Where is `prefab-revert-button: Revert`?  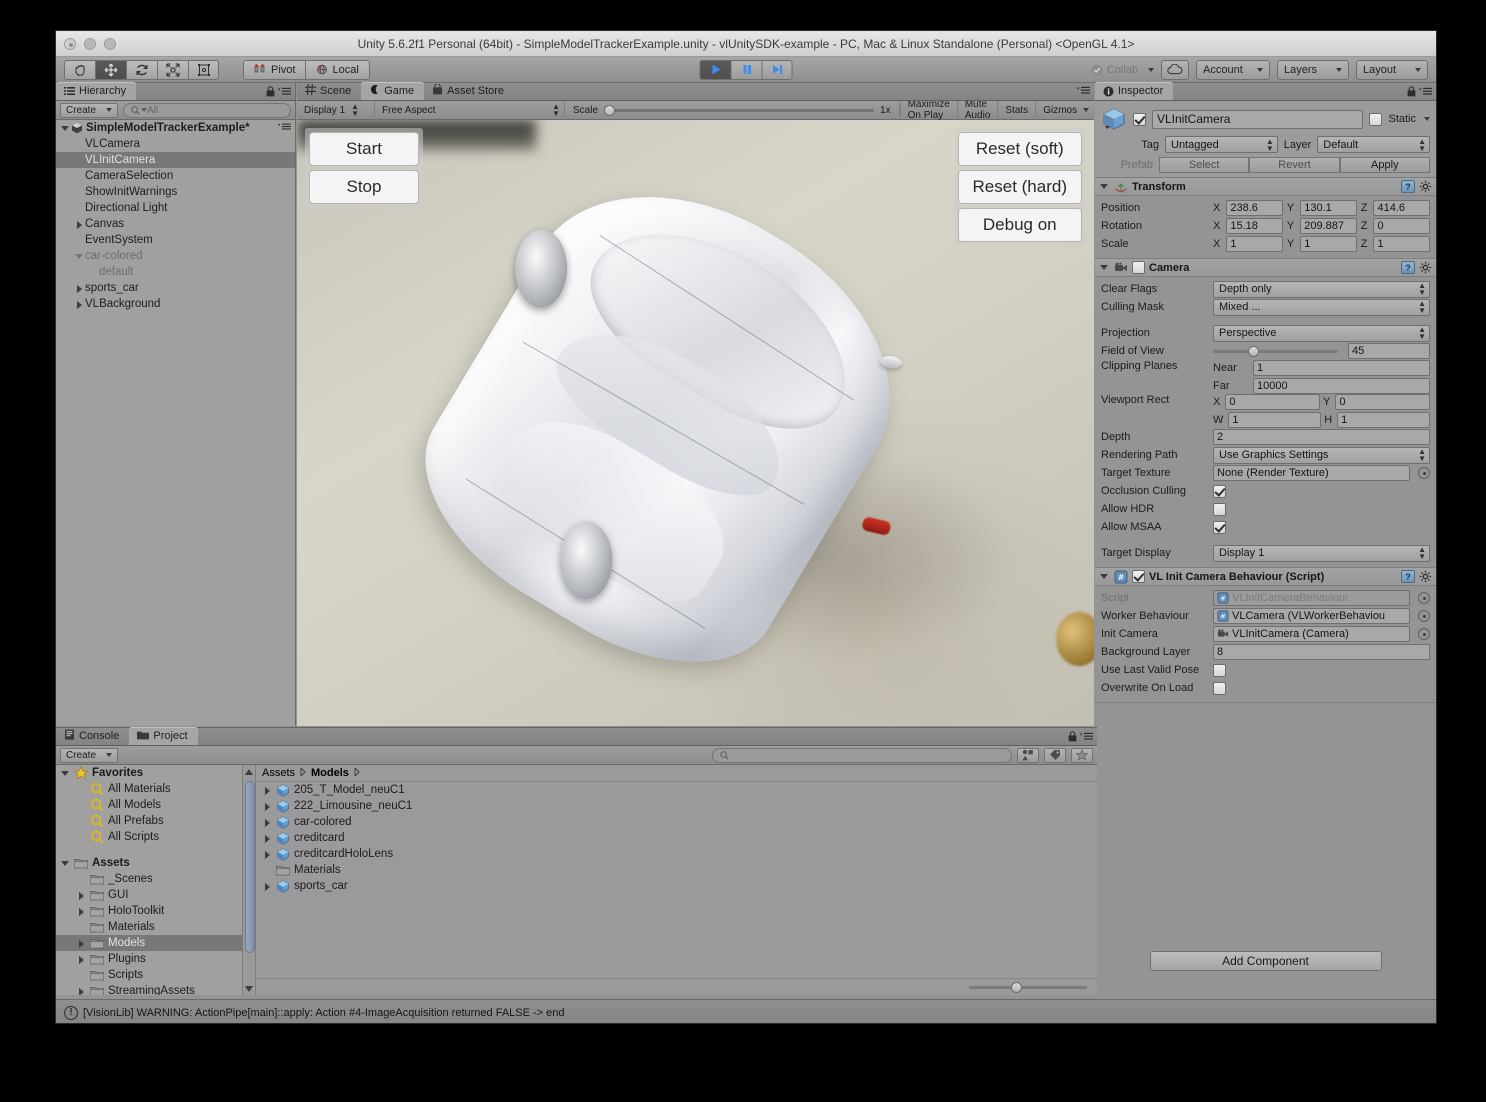
prefab-revert-button: Revert is located at coordinates (1294, 165).